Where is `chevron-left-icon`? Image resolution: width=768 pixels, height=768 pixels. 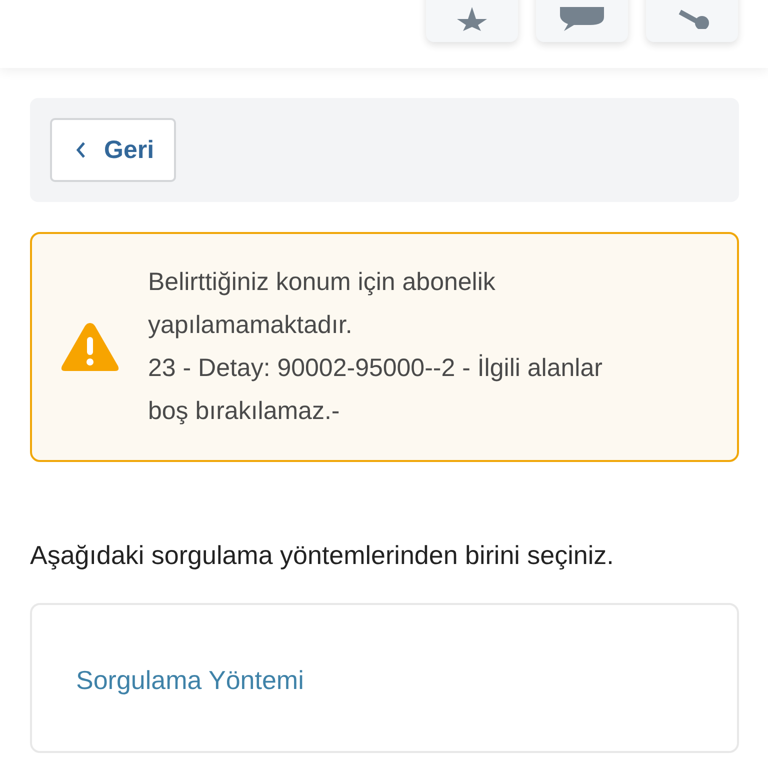
chevron-left-icon is located at coordinates (81, 150).